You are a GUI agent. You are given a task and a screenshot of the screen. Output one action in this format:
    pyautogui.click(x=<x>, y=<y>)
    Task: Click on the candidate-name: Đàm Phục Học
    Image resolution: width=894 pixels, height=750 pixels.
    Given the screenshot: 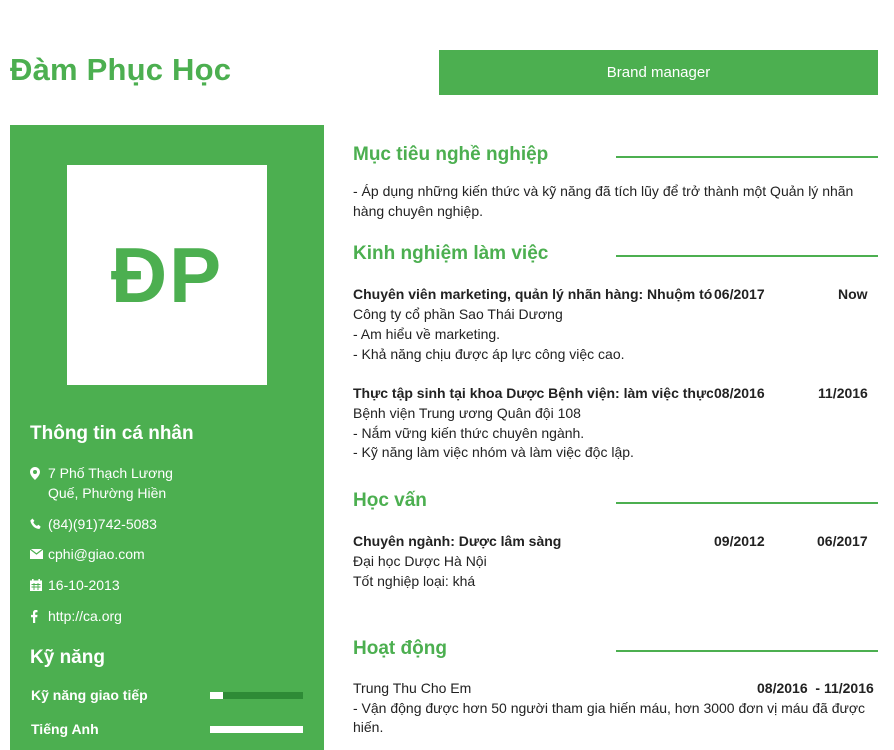 What is the action you would take?
    pyautogui.click(x=121, y=69)
    